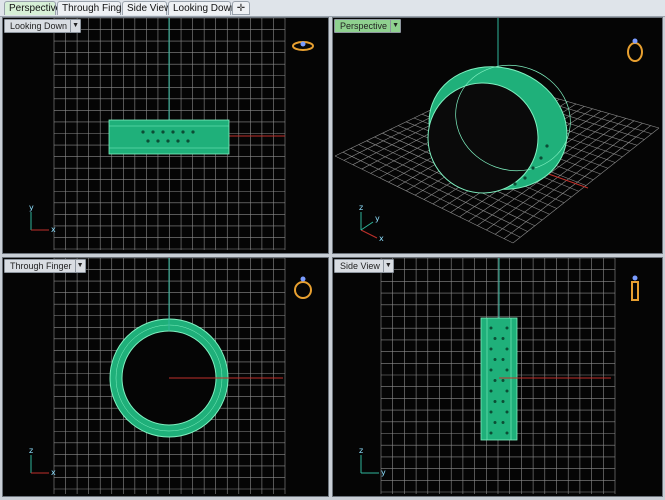 This screenshot has height=500, width=665. I want to click on axis-label-depth: y, so click(377, 218).